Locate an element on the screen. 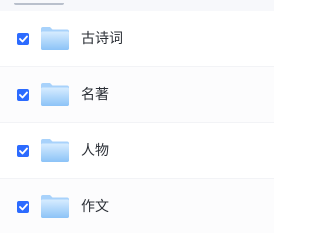  folder-name: 古诗词 is located at coordinates (102, 39).